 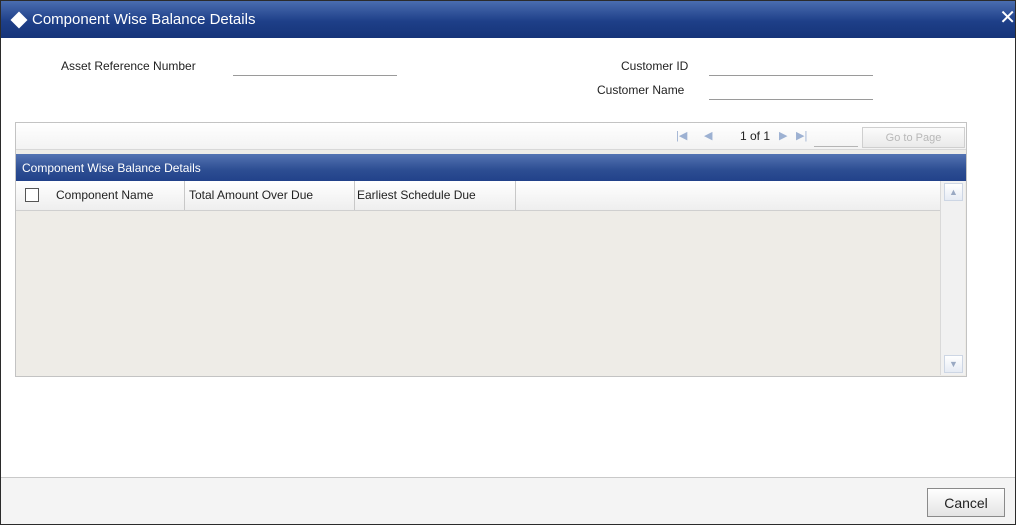 I want to click on diamond-icon, so click(x=19, y=20).